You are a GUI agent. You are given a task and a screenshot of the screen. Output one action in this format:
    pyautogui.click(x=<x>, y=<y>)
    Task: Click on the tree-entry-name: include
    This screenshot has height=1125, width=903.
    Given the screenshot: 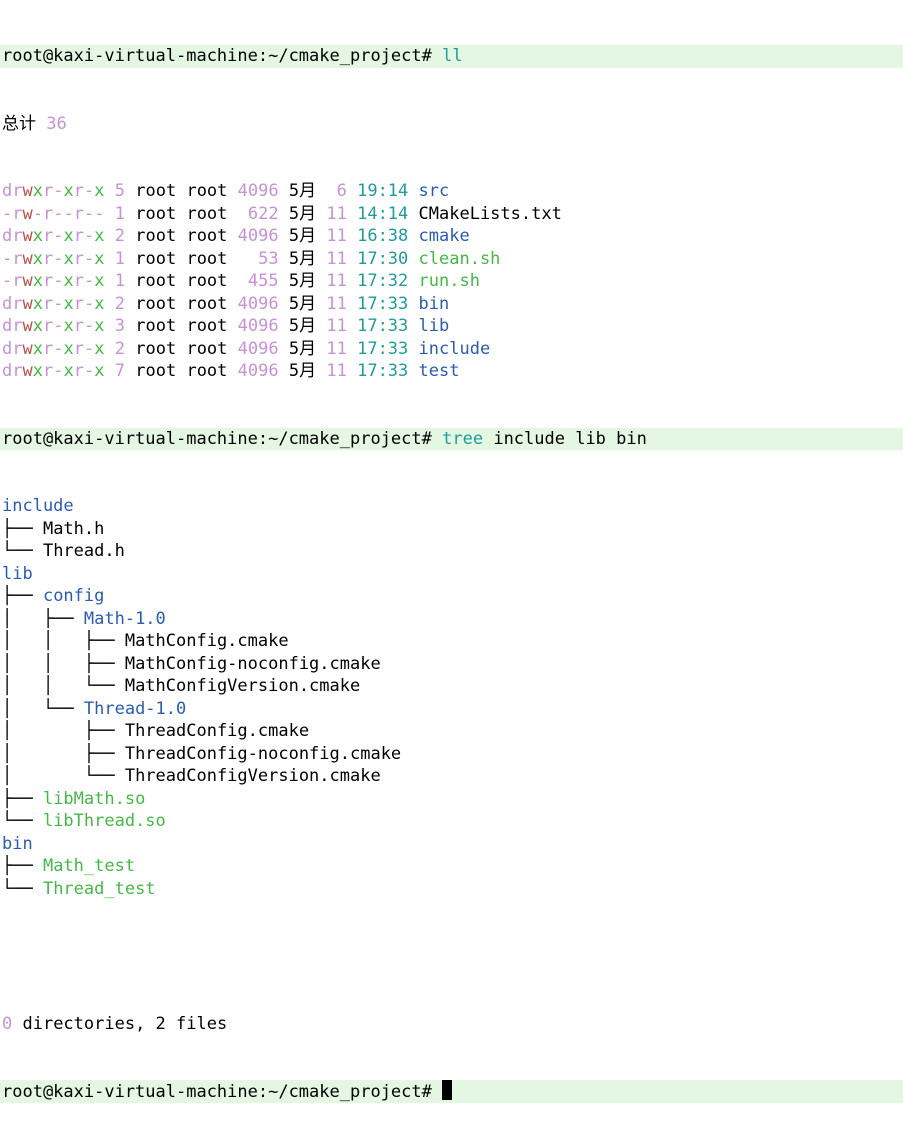 What is the action you would take?
    pyautogui.click(x=38, y=506)
    